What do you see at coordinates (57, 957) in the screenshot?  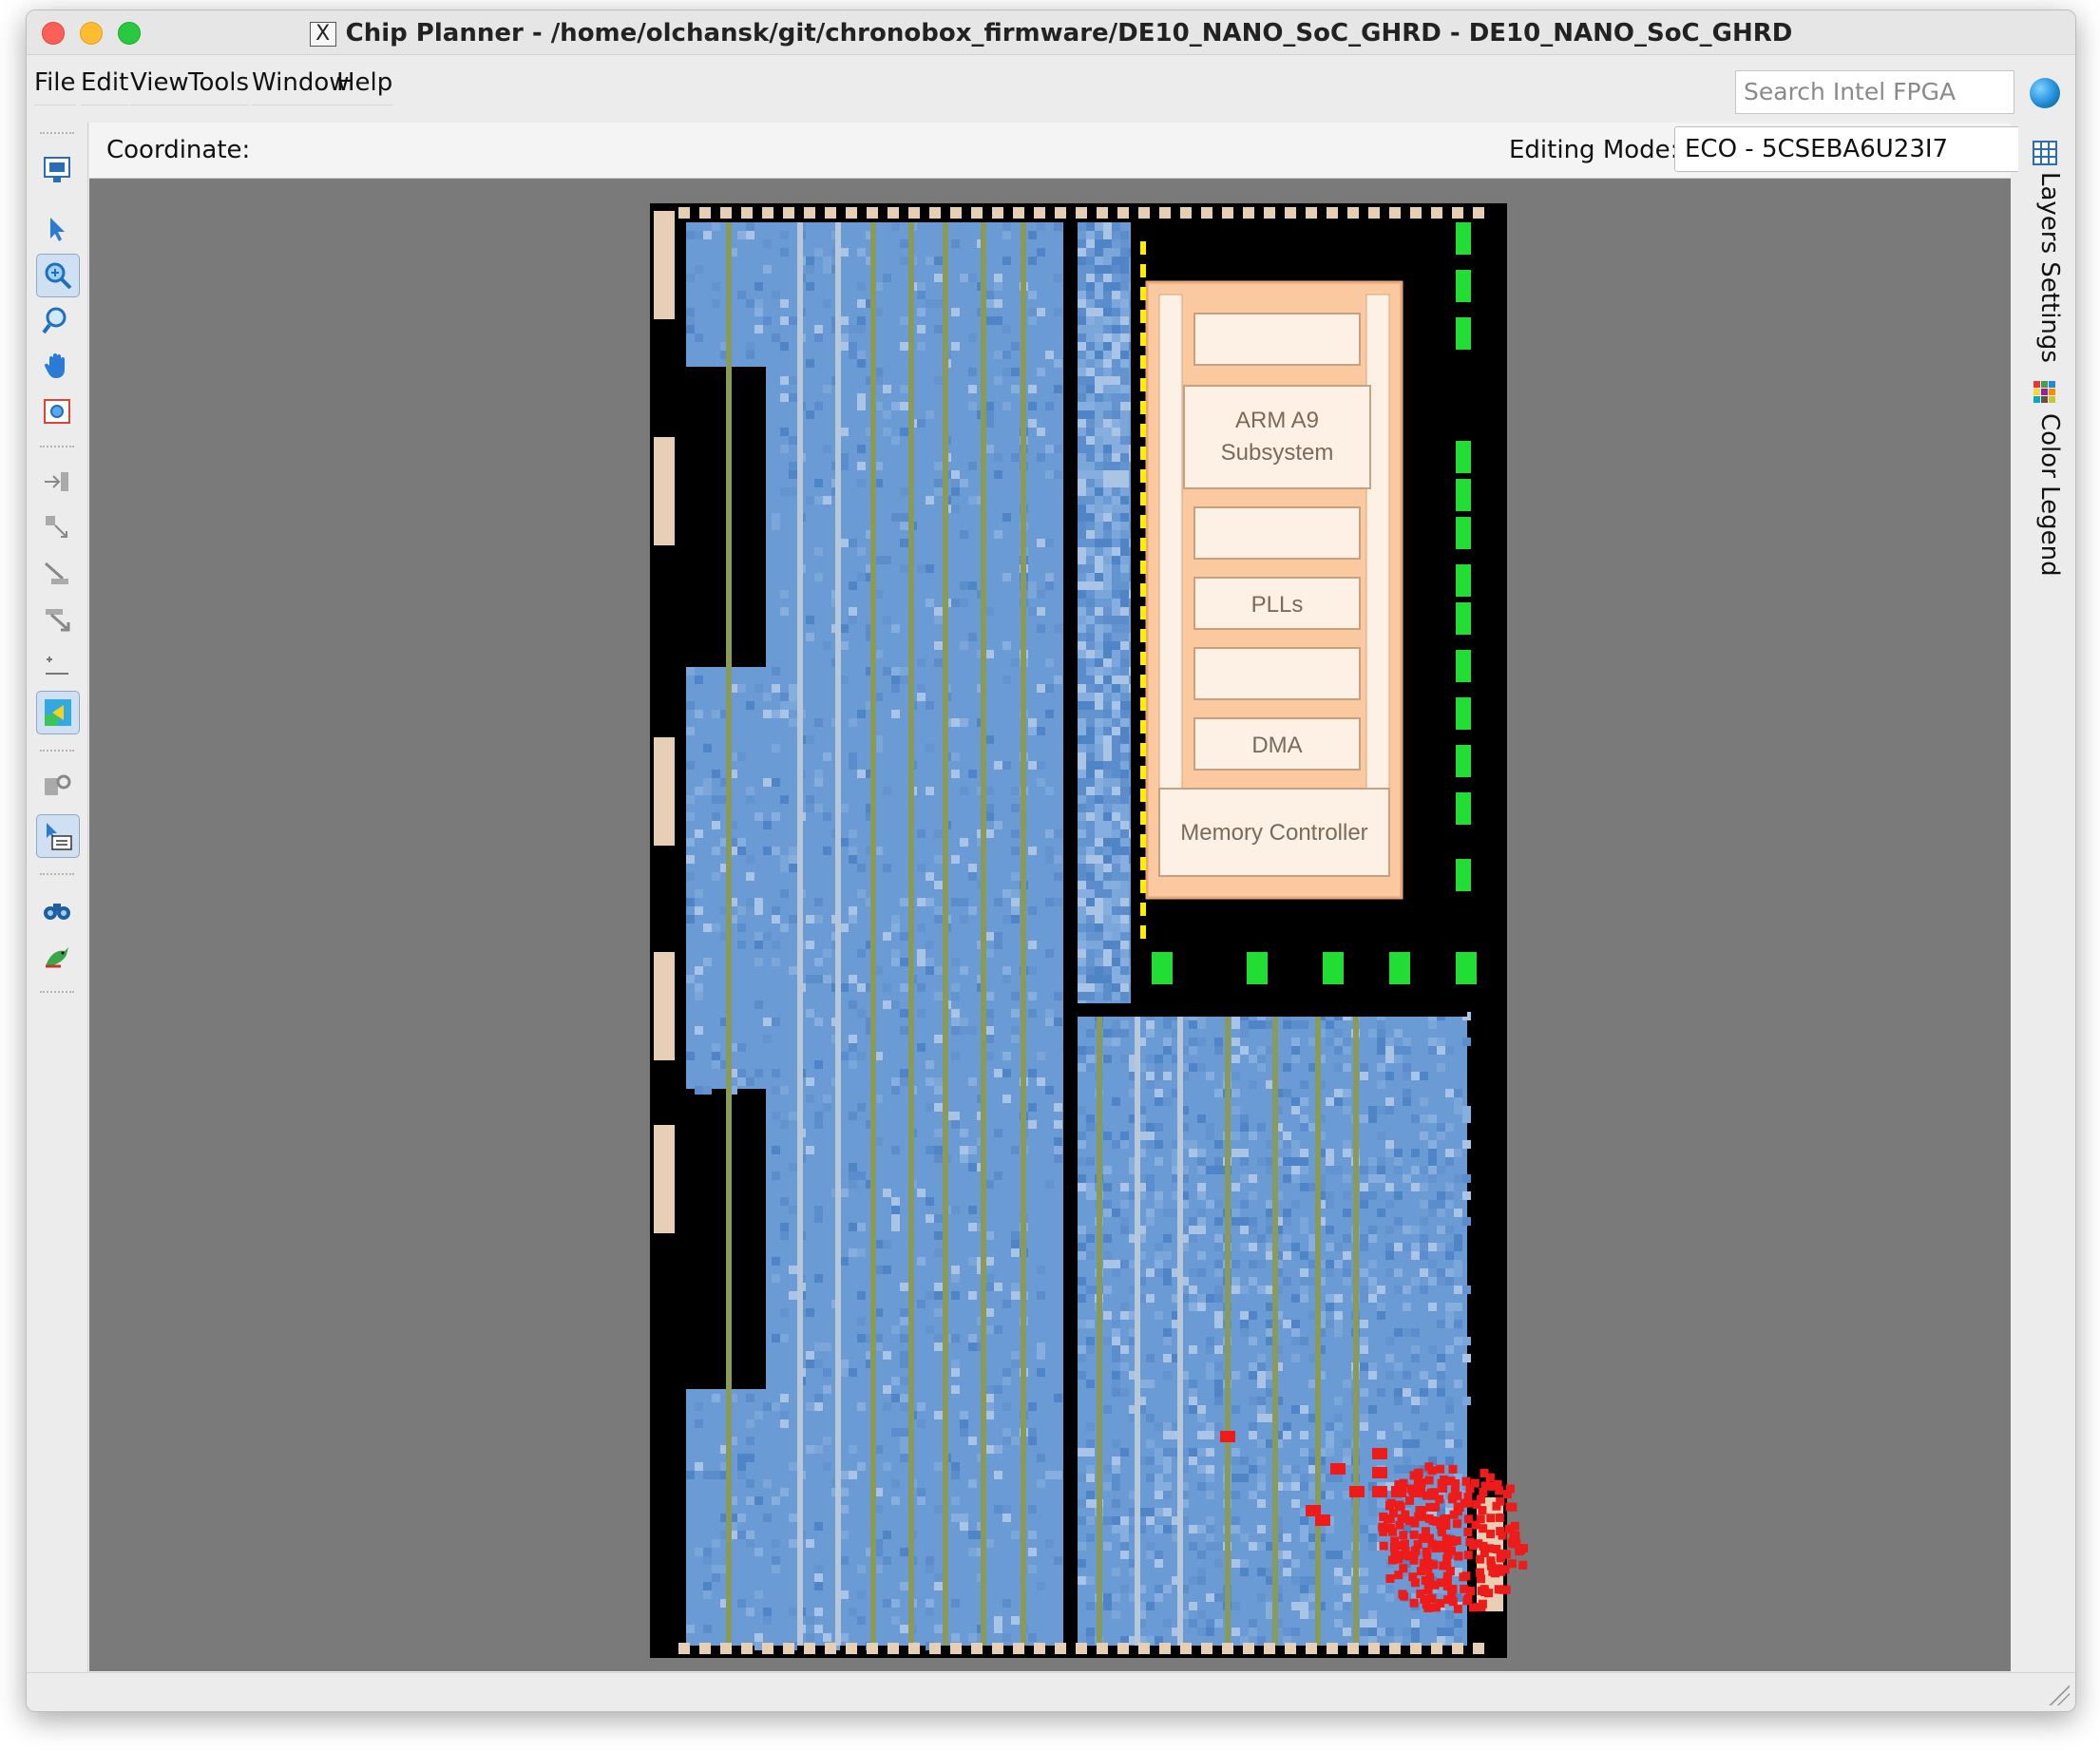 I see `bird-view-button` at bounding box center [57, 957].